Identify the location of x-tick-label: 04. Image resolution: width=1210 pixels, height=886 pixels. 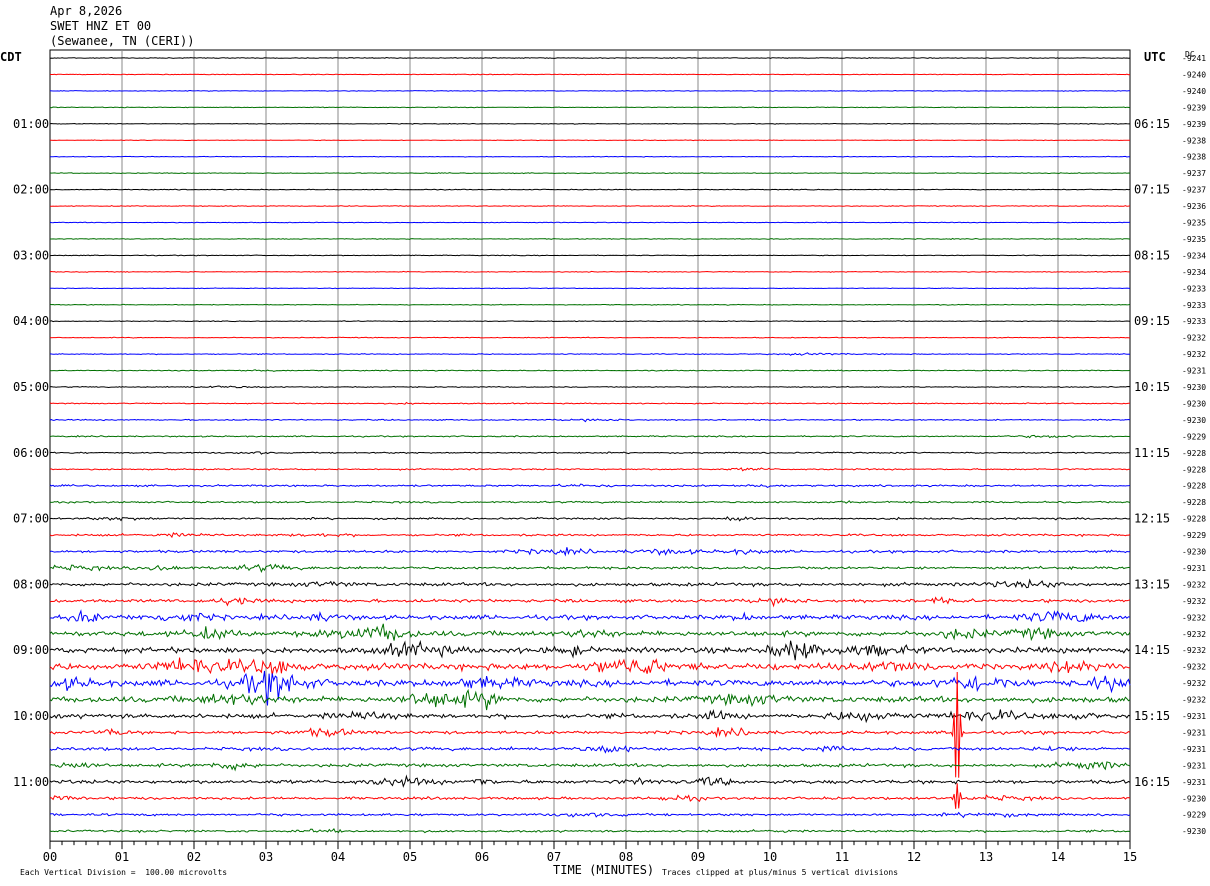
(338, 857).